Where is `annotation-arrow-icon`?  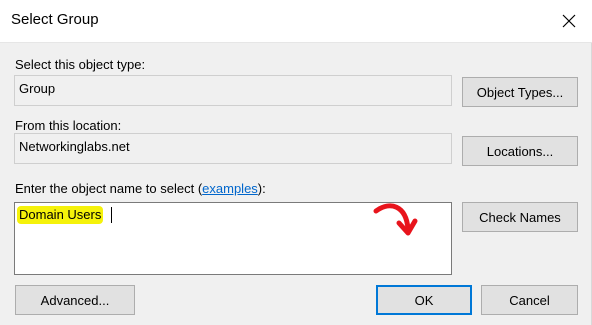
annotation-arrow-icon is located at coordinates (395, 219).